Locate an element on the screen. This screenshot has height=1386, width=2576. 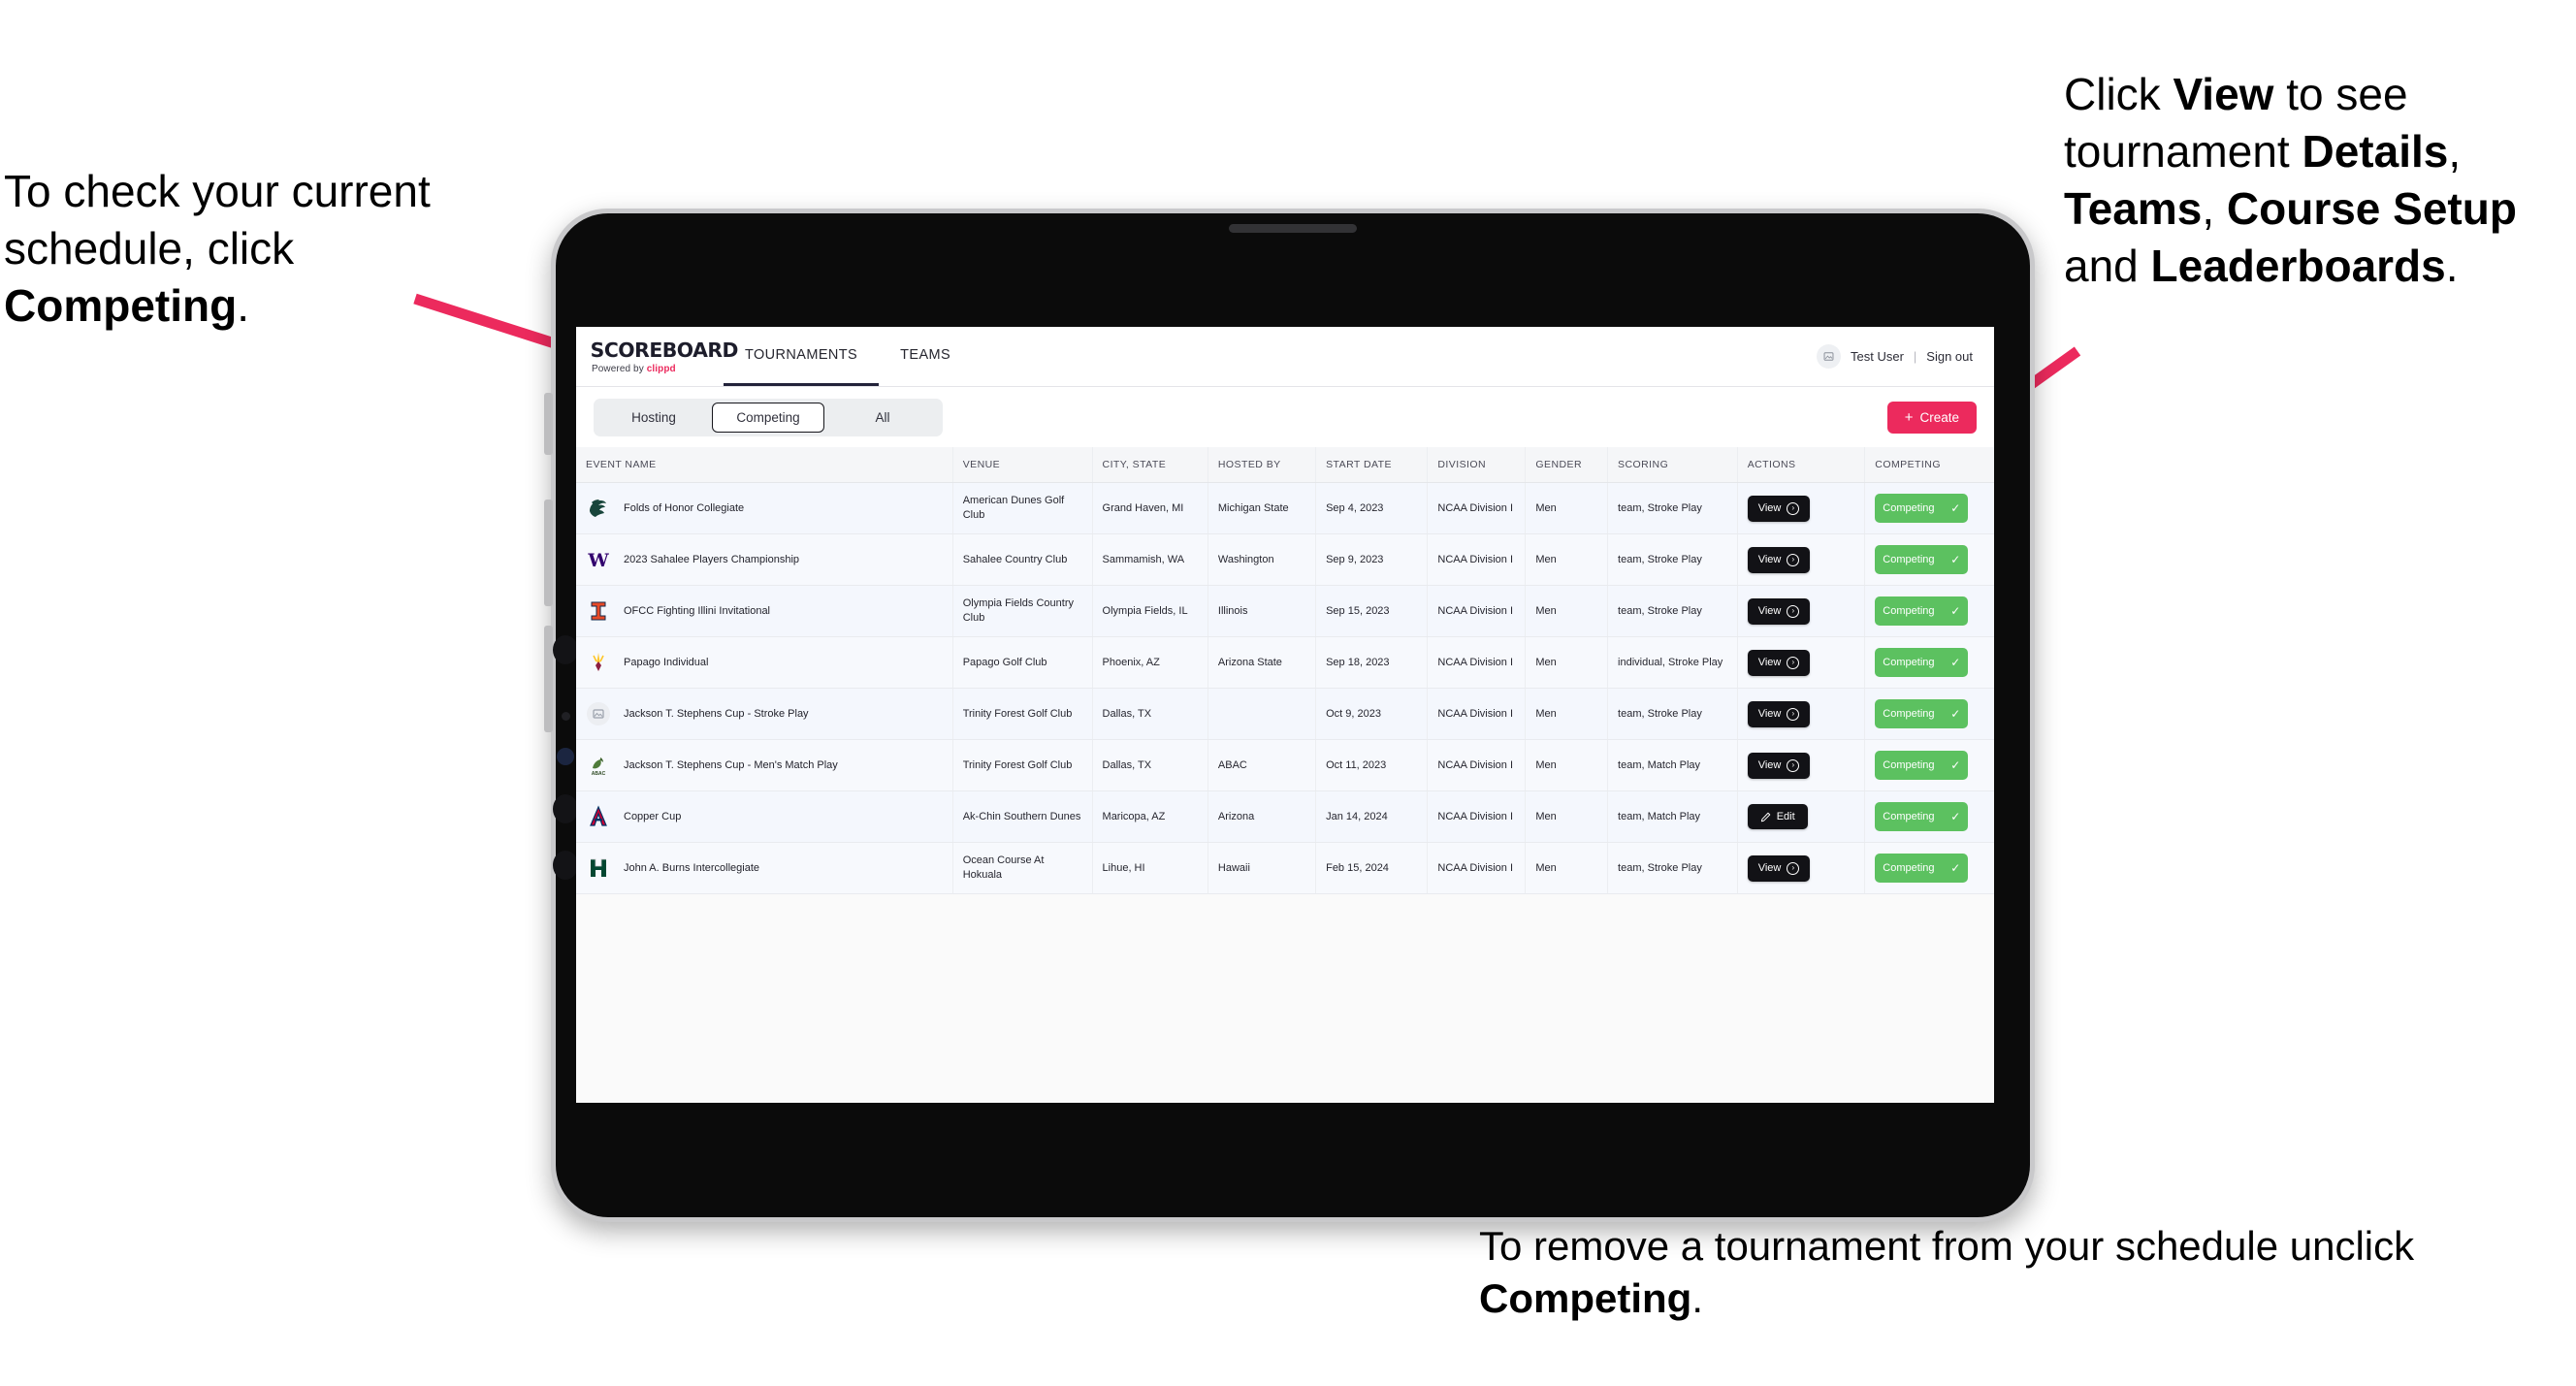
nav-tab-tournaments-label: TOURNAMENTS is located at coordinates (801, 355).